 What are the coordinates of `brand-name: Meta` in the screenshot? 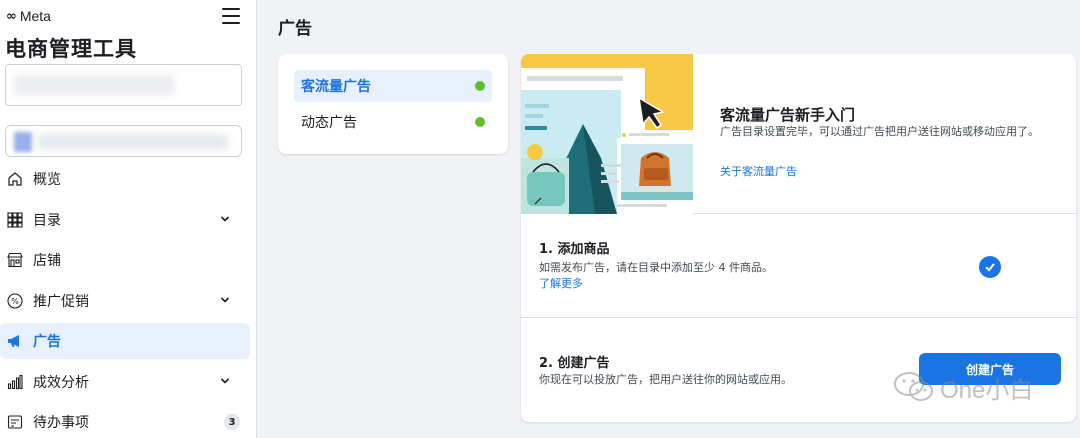 It's located at (35, 16).